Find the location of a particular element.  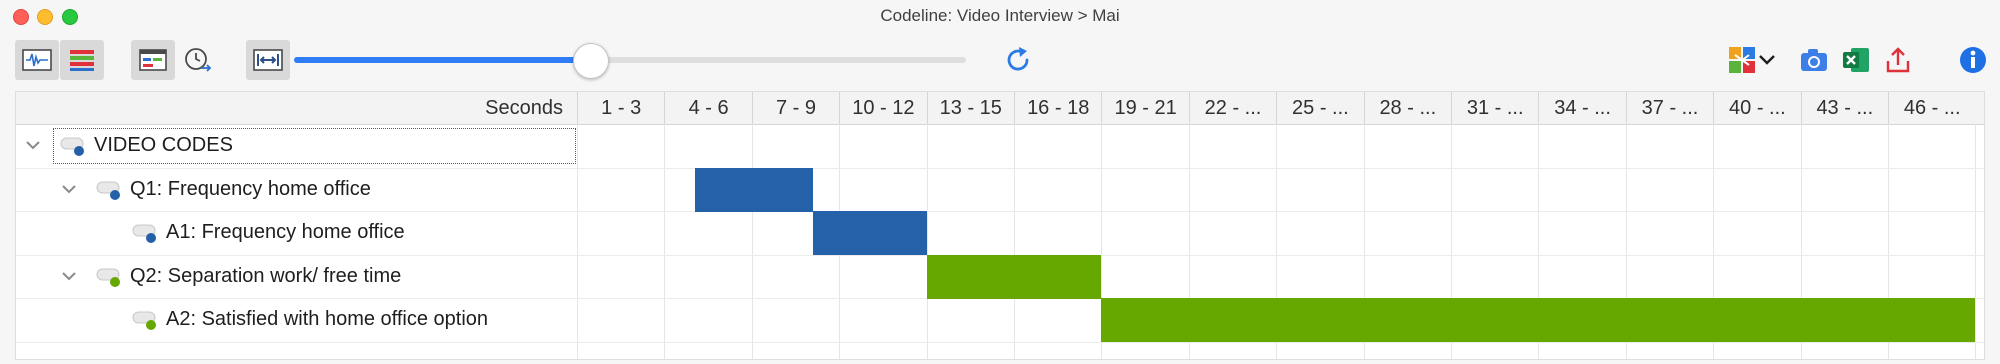

code-label: Q2: Separation work/ free time is located at coordinates (266, 275).